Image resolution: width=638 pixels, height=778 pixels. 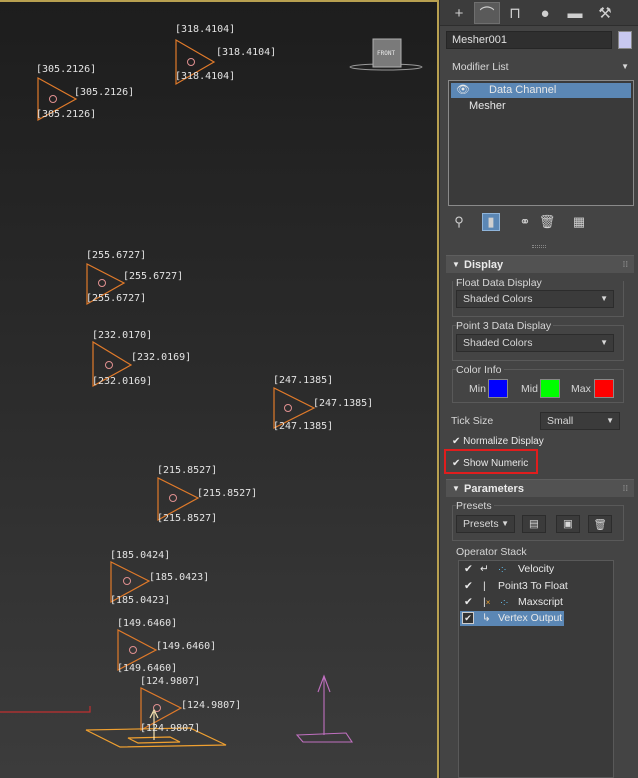 What do you see at coordinates (122, 335) in the screenshot?
I see `numeric-label: [232.0170]` at bounding box center [122, 335].